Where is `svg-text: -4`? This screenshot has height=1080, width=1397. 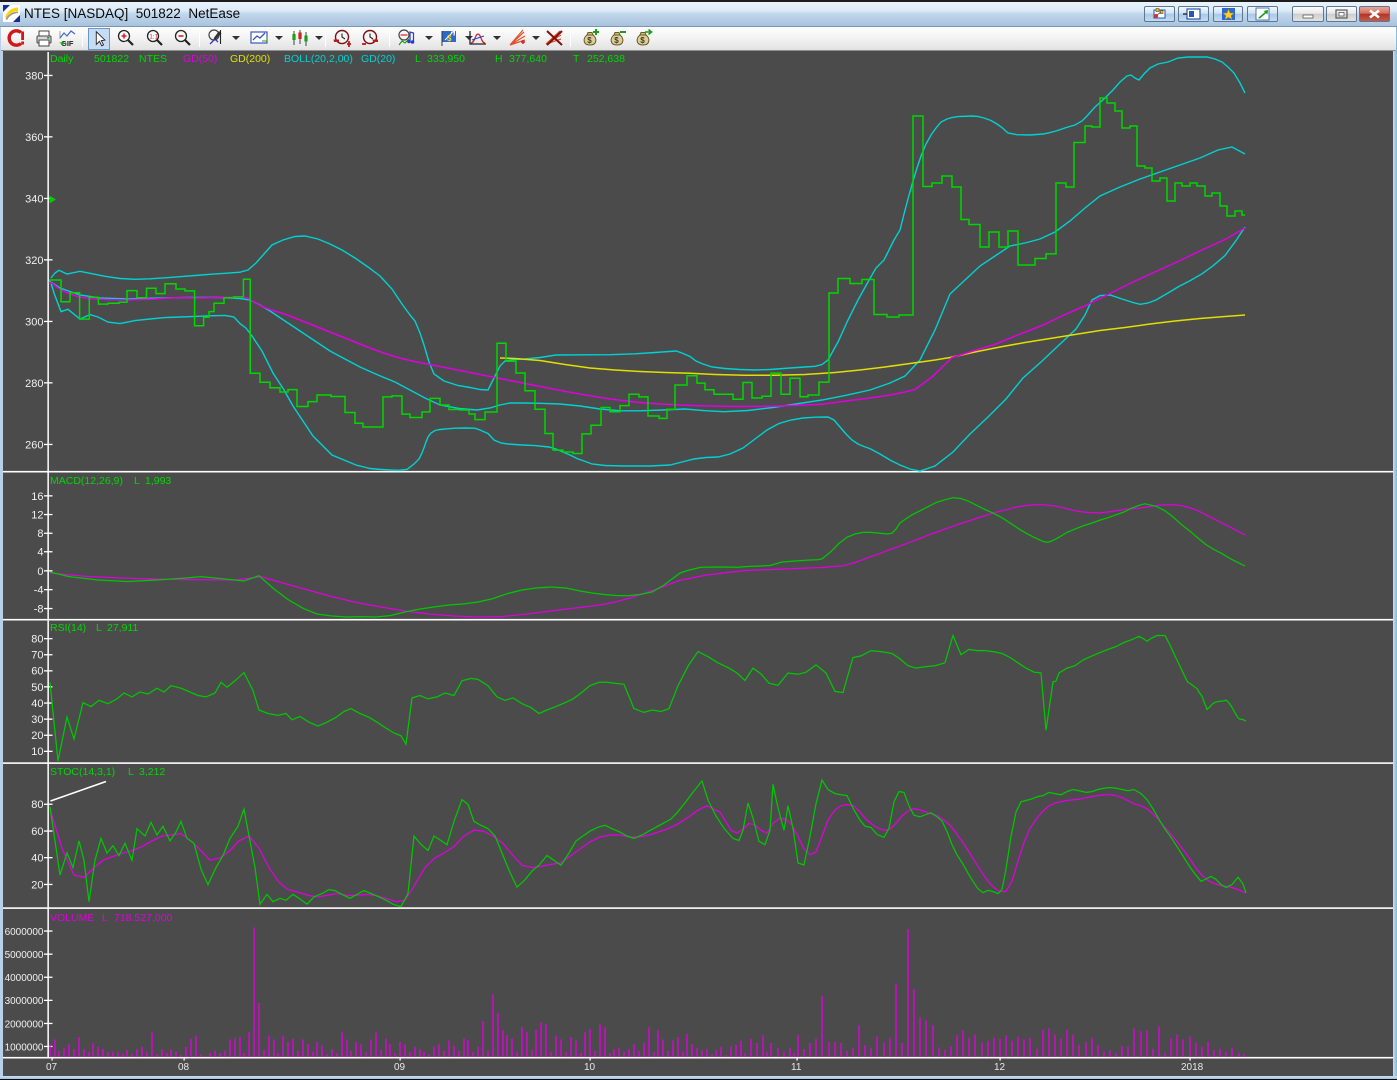 svg-text: -4 is located at coordinates (39, 591).